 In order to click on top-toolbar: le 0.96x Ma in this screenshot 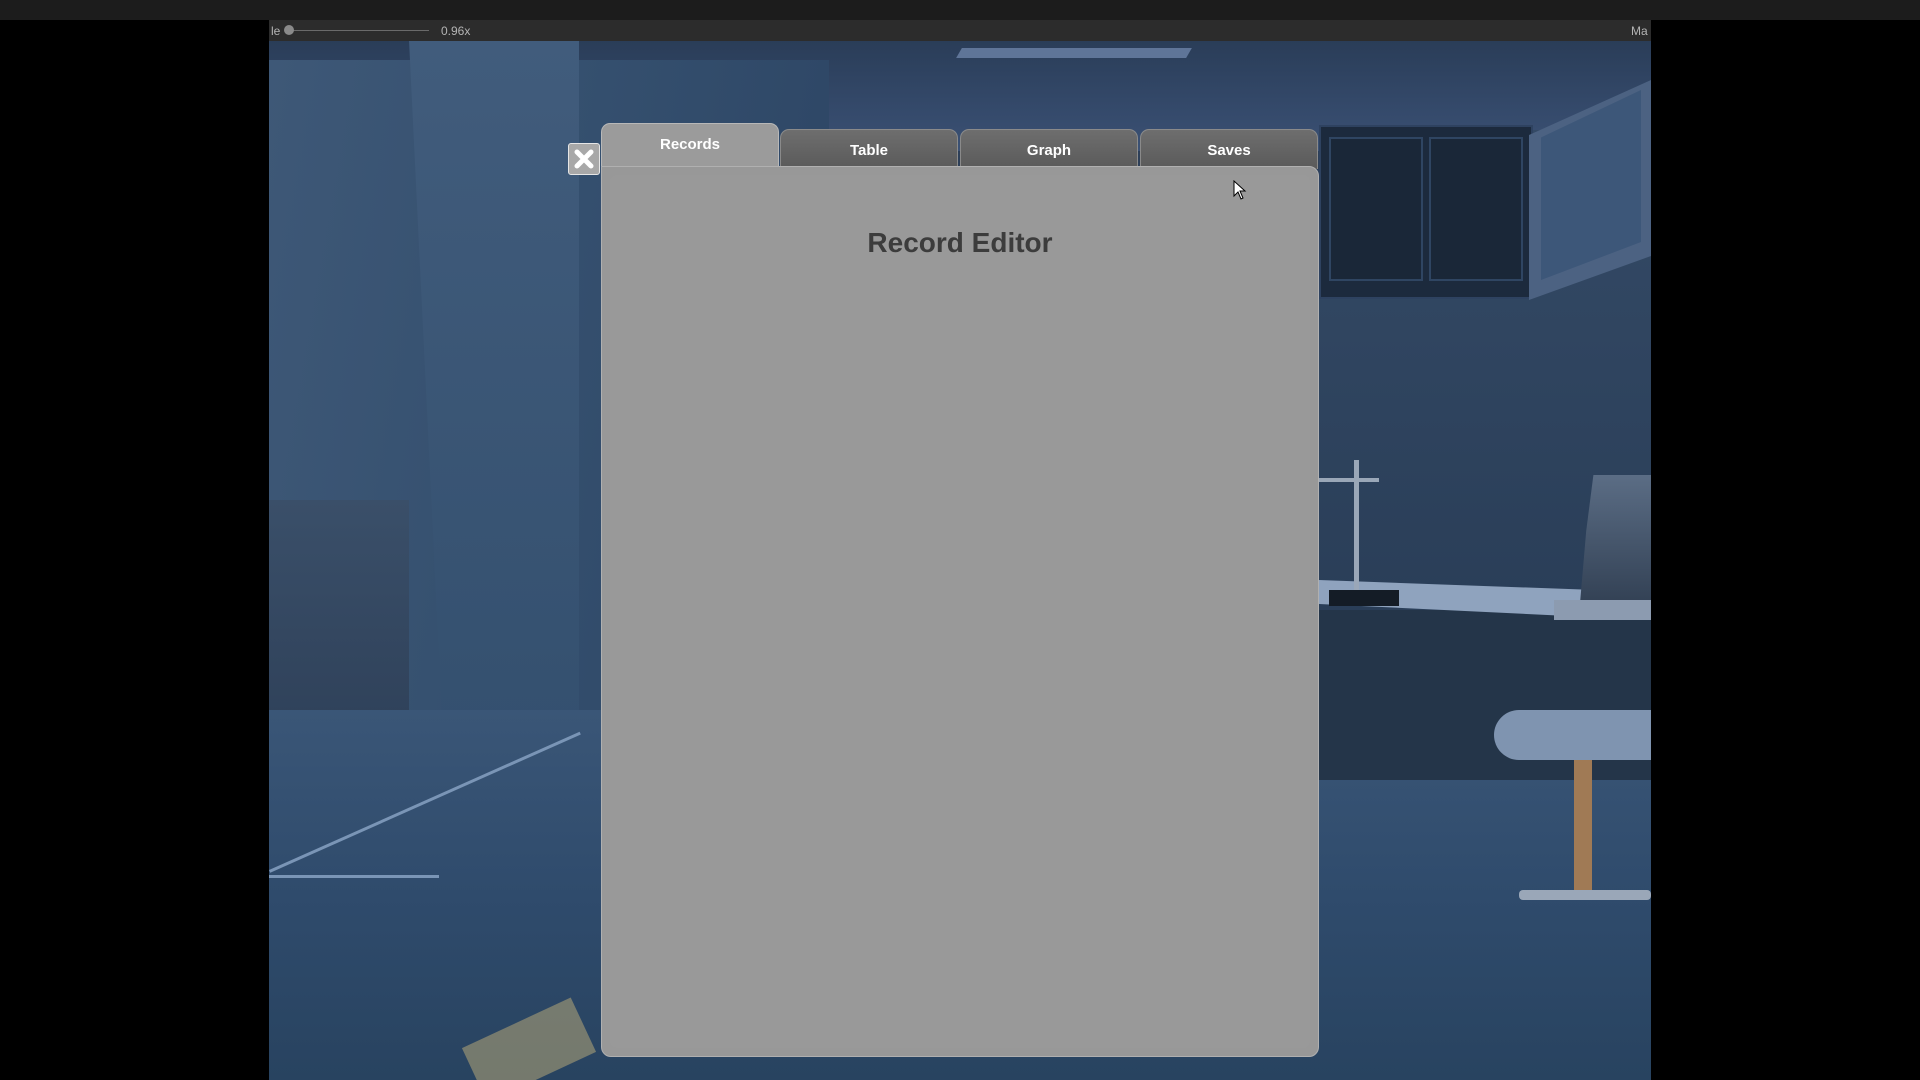, I will do `click(960, 30)`.